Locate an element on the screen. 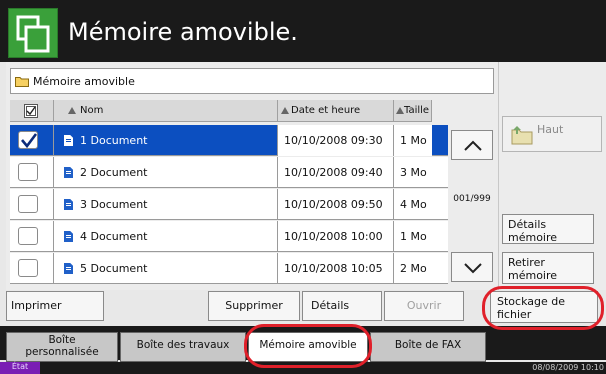 The height and width of the screenshot is (374, 606). select-all-icon is located at coordinates (31, 111).